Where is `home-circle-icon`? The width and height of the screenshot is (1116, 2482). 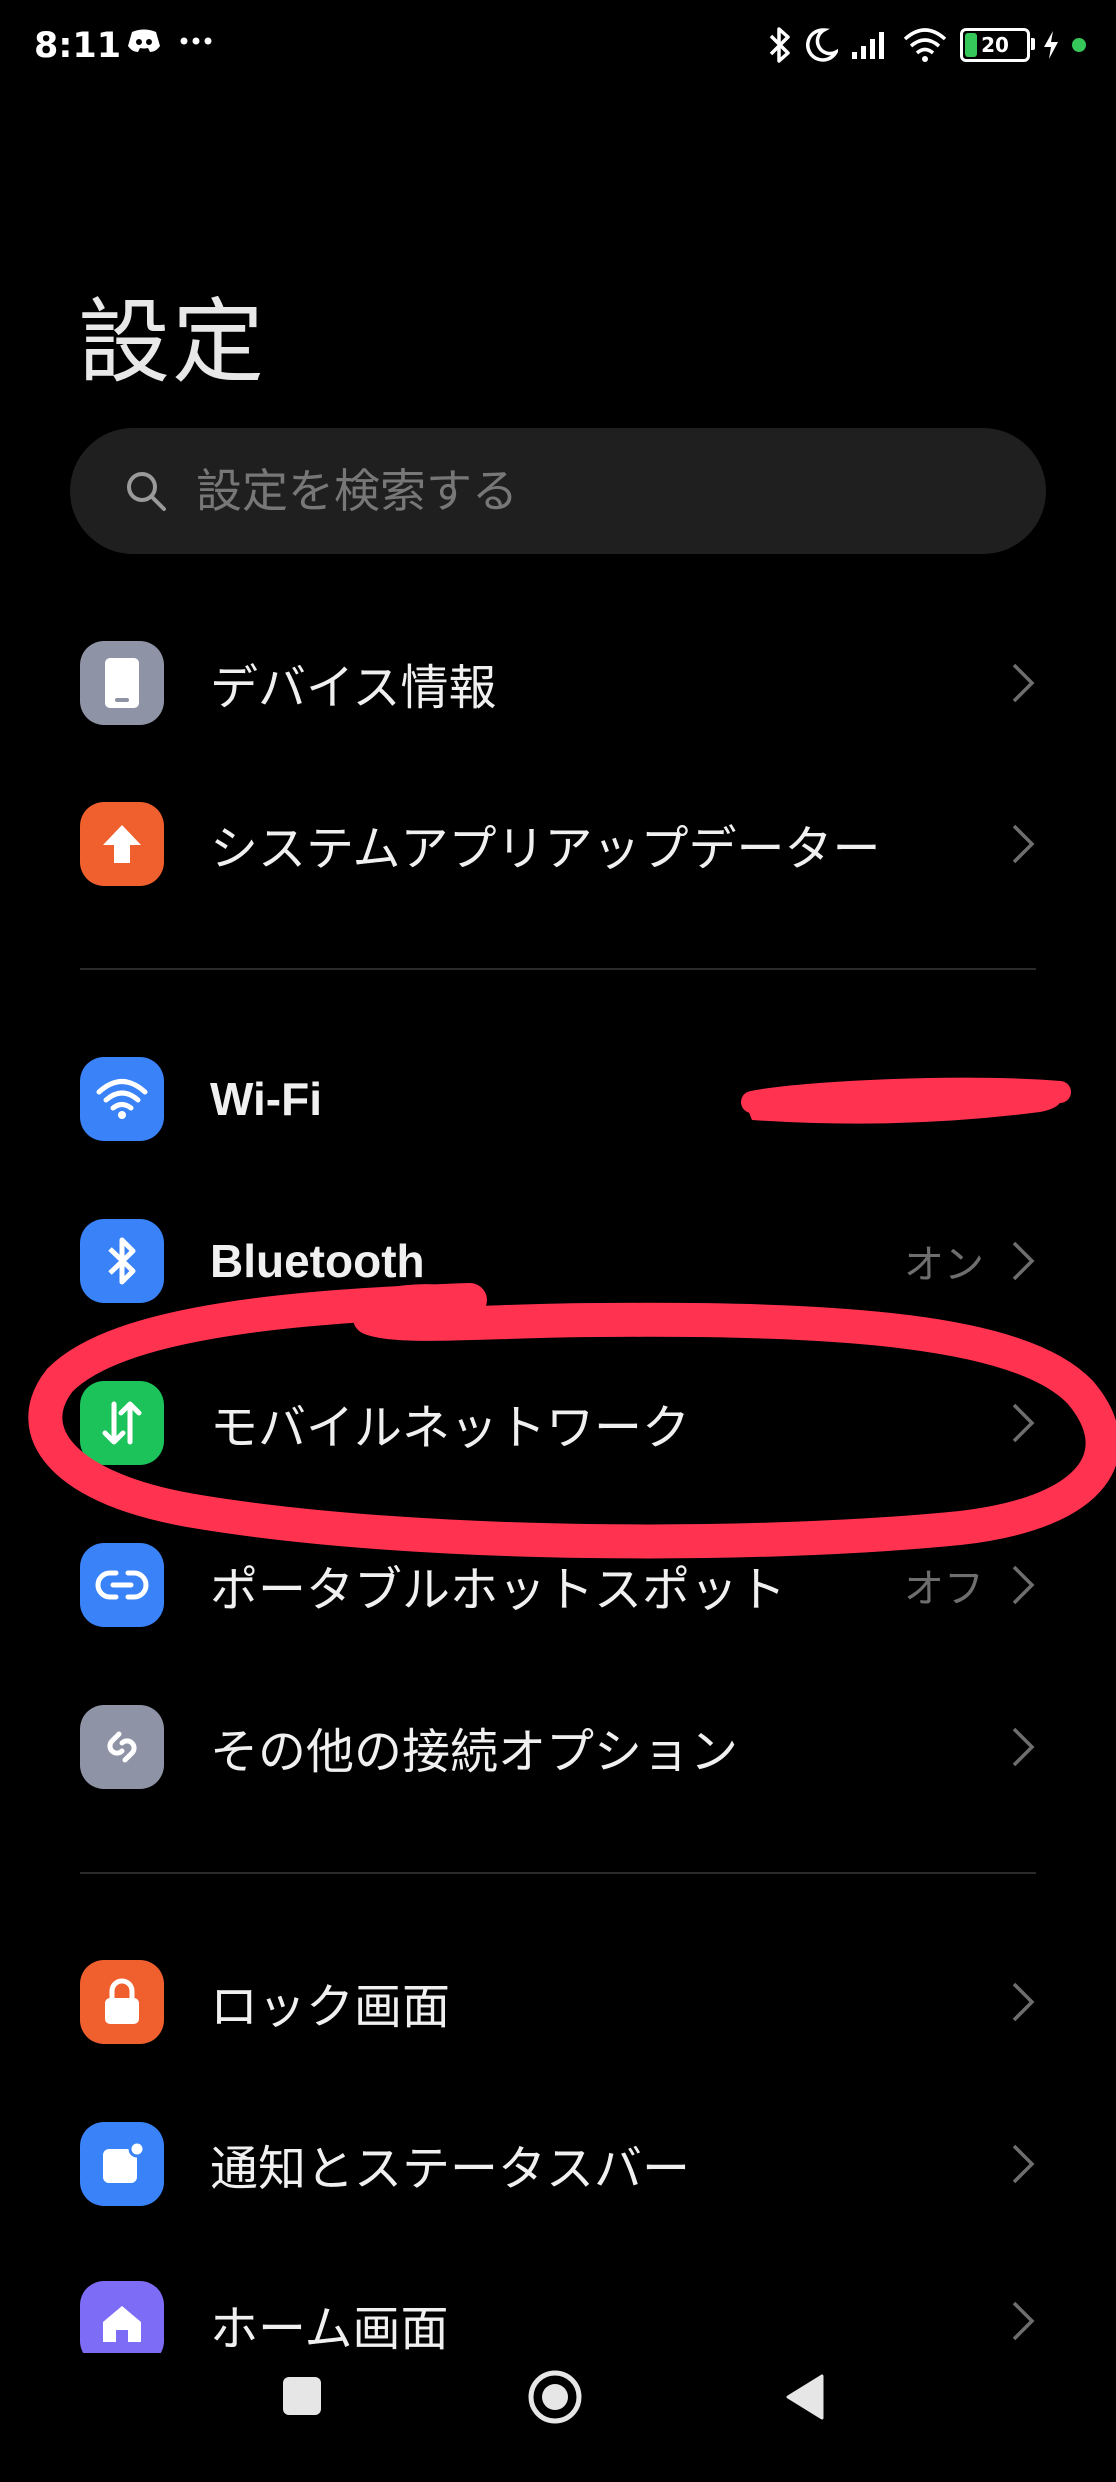
home-circle-icon is located at coordinates (555, 2397).